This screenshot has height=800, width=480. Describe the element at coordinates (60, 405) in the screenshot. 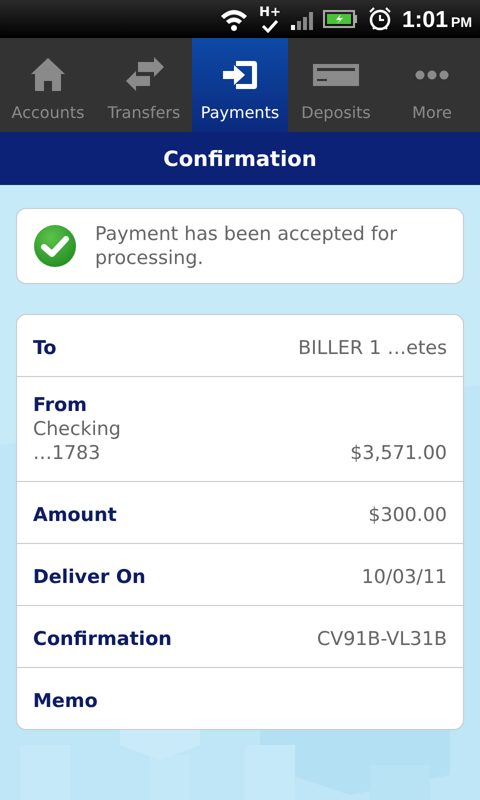

I see `field-label: From` at that location.